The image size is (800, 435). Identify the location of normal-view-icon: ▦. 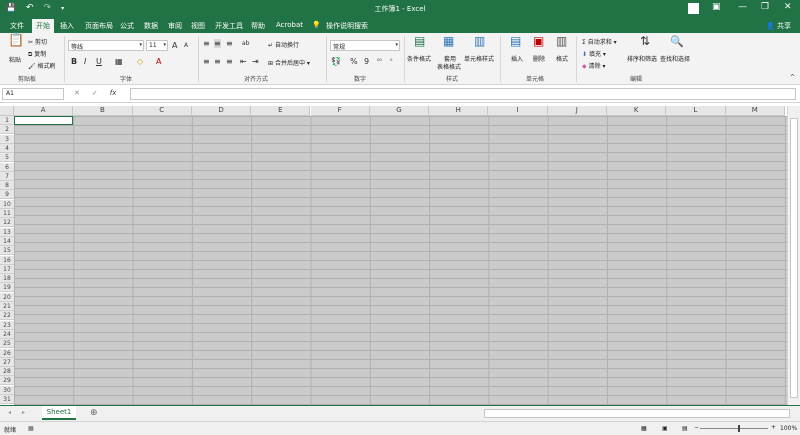
(644, 428).